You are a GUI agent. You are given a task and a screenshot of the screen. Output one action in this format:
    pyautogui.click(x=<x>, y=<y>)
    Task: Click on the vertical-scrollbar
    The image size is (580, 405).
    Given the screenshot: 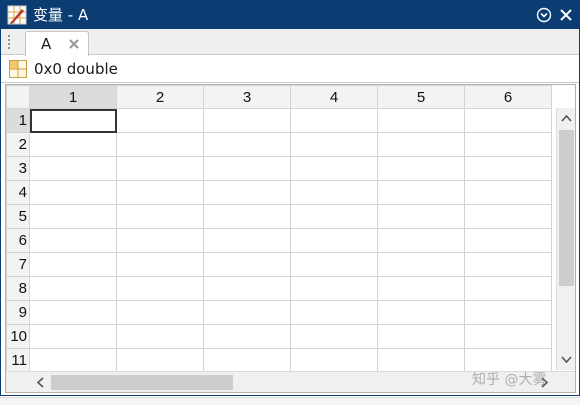 What is the action you would take?
    pyautogui.click(x=565, y=239)
    